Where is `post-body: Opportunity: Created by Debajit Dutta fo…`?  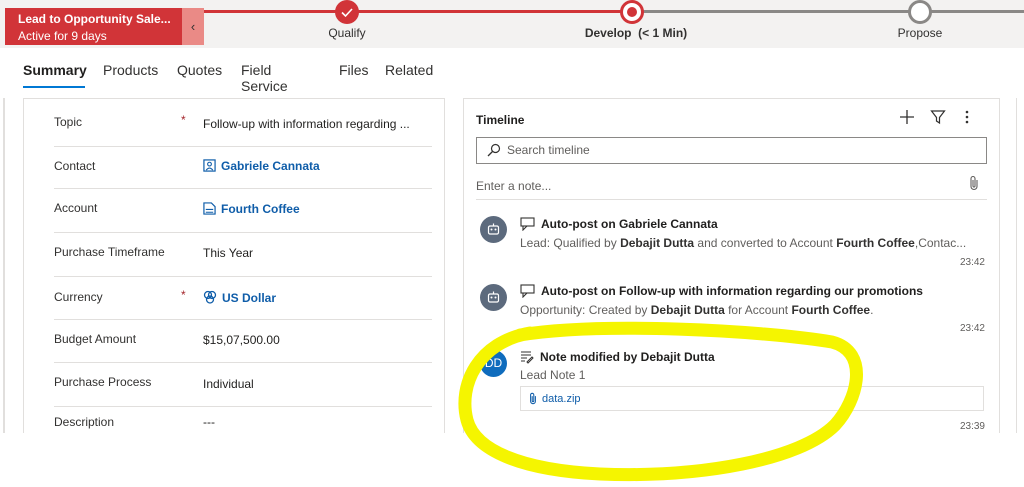
post-body: Opportunity: Created by Debajit Dutta fo… is located at coordinates (750, 310).